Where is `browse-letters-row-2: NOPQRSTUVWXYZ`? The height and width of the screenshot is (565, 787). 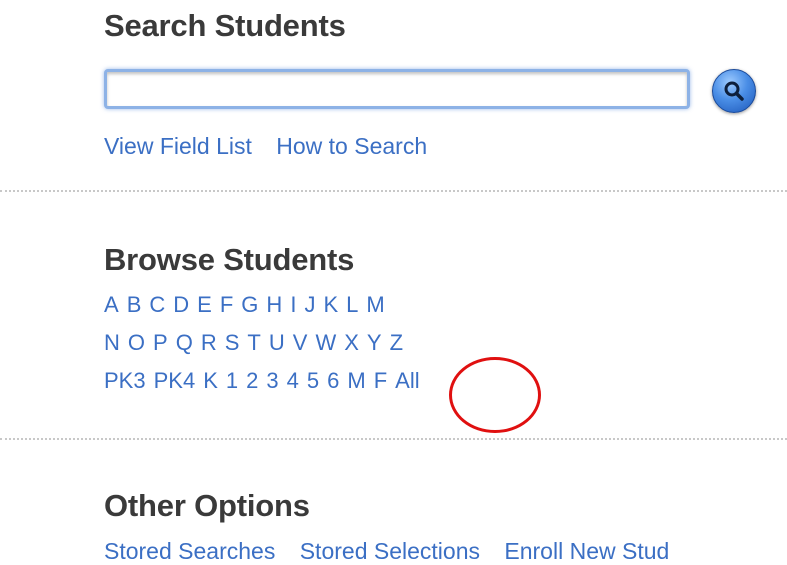 browse-letters-row-2: NOPQRSTUVWXYZ is located at coordinates (257, 343).